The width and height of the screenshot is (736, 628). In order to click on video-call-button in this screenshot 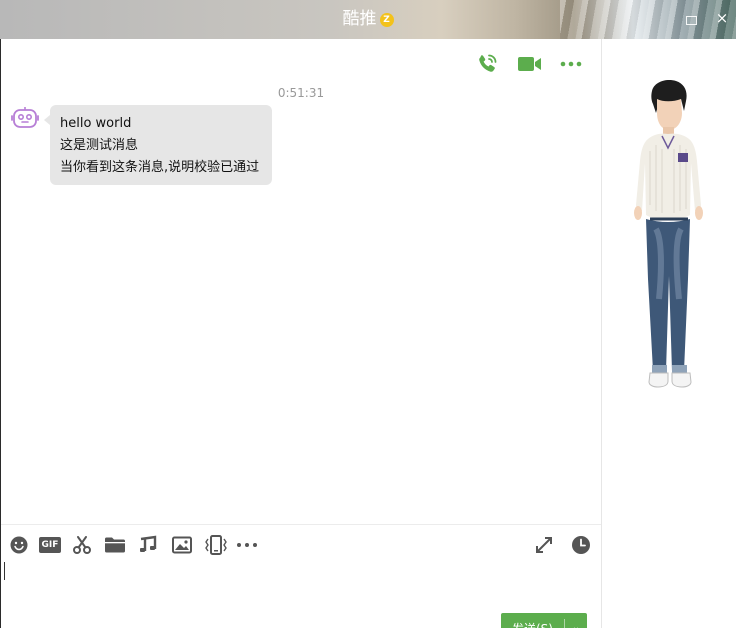, I will do `click(530, 64)`.